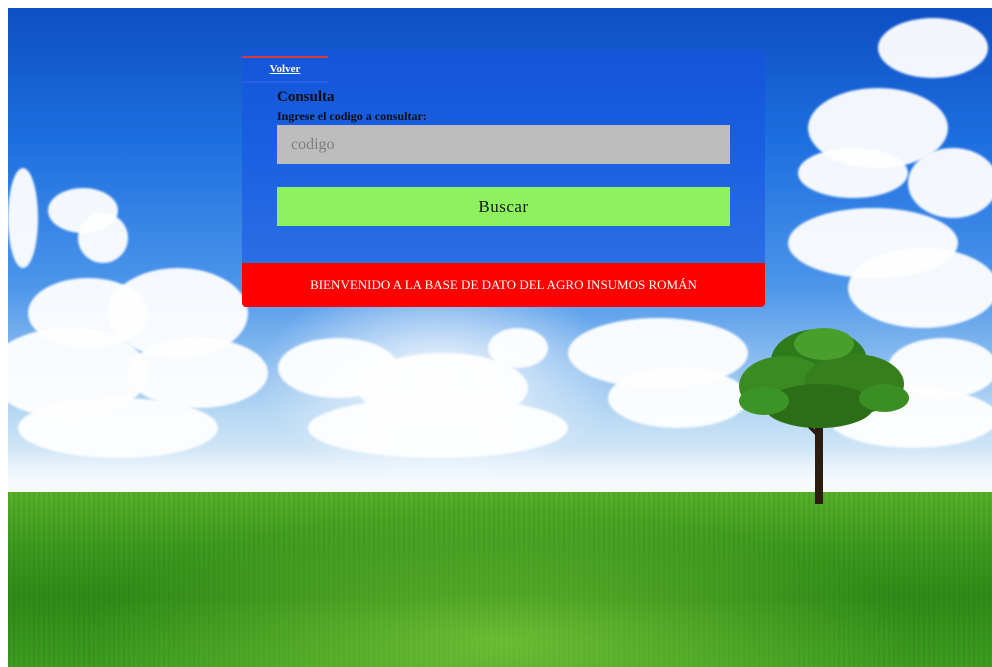 The height and width of the screenshot is (667, 992). Describe the element at coordinates (824, 416) in the screenshot. I see `tree-icon` at that location.